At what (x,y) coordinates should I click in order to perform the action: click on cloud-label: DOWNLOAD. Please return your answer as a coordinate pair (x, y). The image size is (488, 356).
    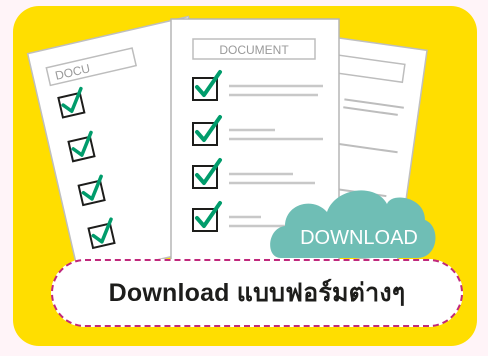
    Looking at the image, I should click on (359, 238).